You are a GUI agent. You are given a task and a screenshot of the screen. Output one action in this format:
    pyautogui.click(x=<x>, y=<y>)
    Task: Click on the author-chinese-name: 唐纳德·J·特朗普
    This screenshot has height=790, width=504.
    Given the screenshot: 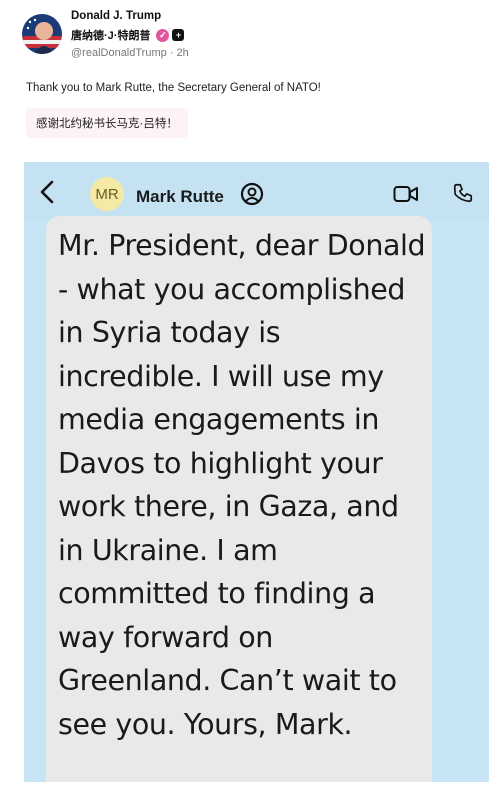 What is the action you would take?
    pyautogui.click(x=111, y=36)
    